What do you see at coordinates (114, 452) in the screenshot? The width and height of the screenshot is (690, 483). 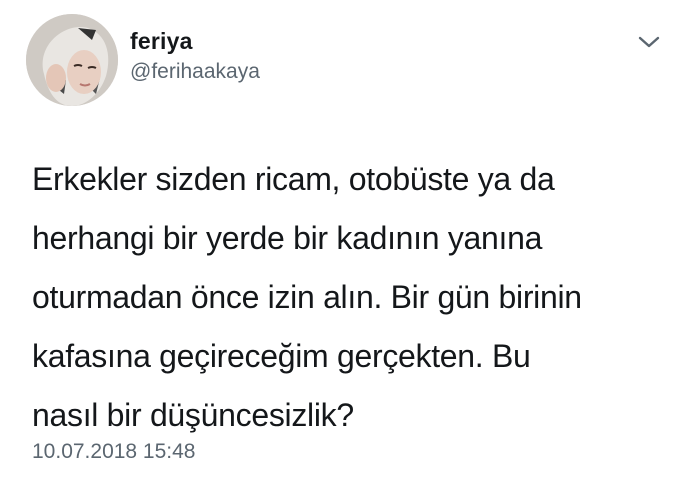 I see `timestamp: 10.07.2018 15:48` at bounding box center [114, 452].